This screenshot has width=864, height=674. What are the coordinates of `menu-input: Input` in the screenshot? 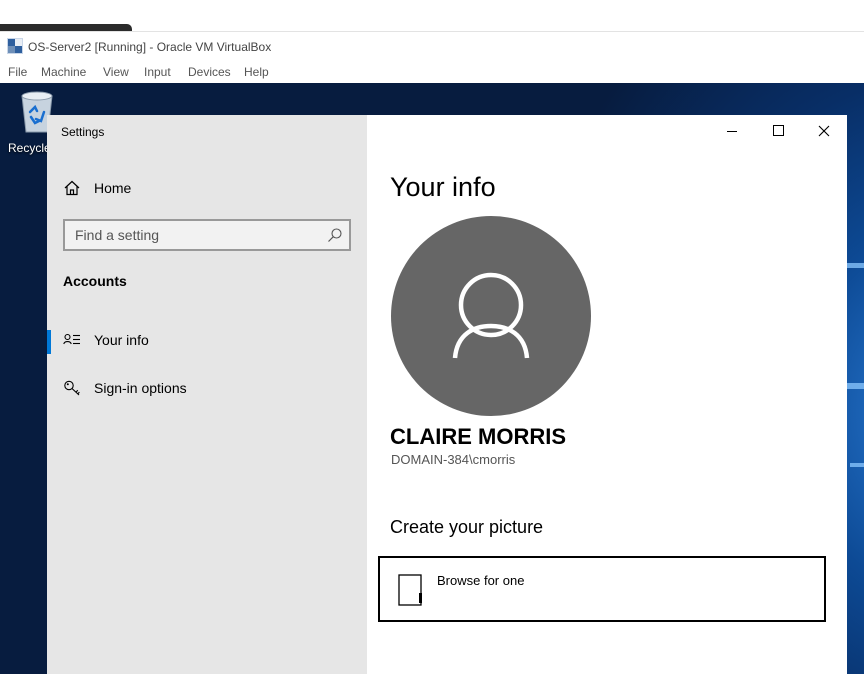 It's located at (157, 72).